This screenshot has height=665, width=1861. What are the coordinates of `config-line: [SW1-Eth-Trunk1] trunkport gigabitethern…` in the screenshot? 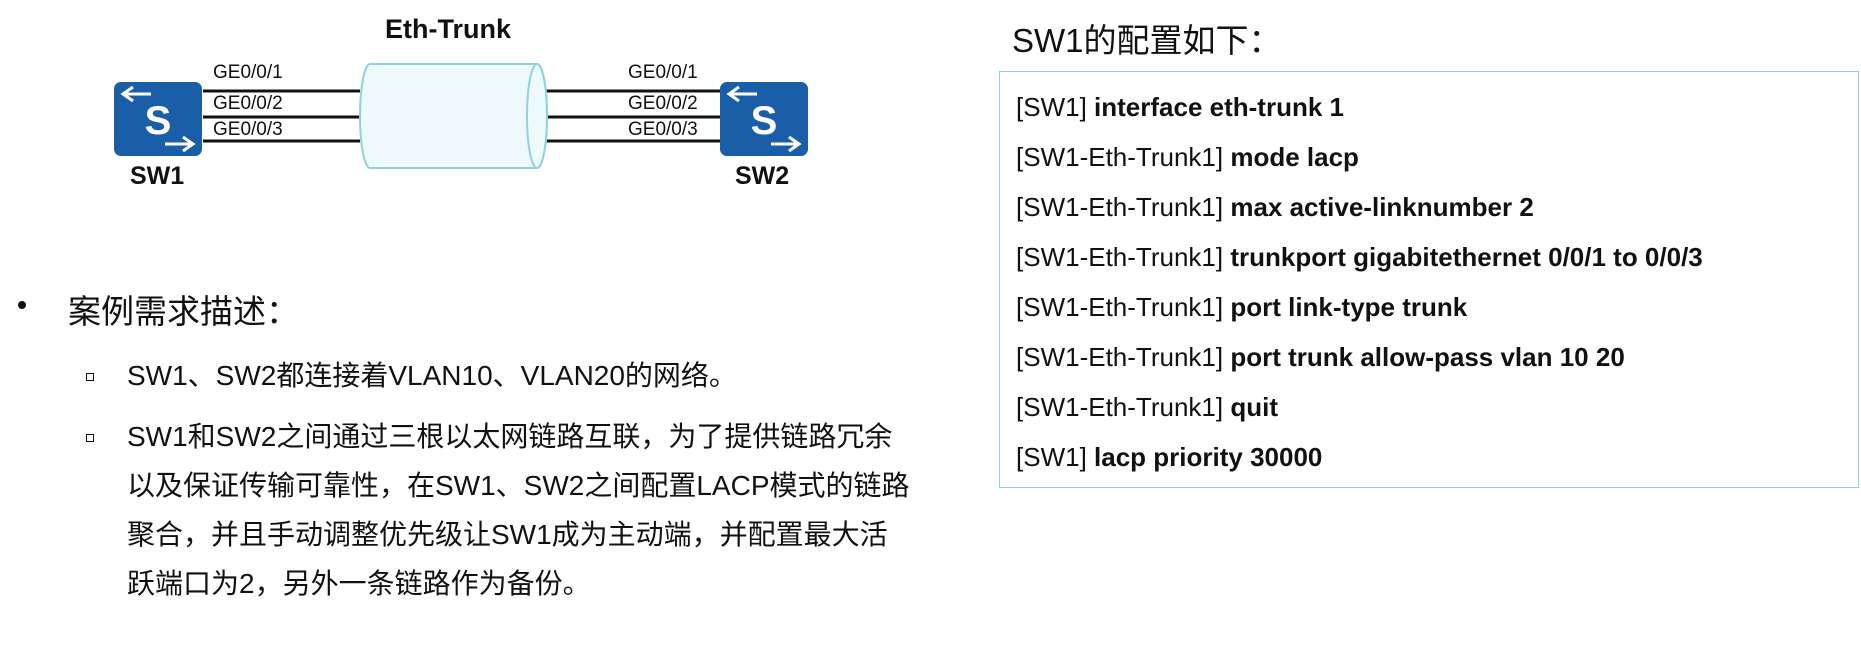 It's located at (1359, 257).